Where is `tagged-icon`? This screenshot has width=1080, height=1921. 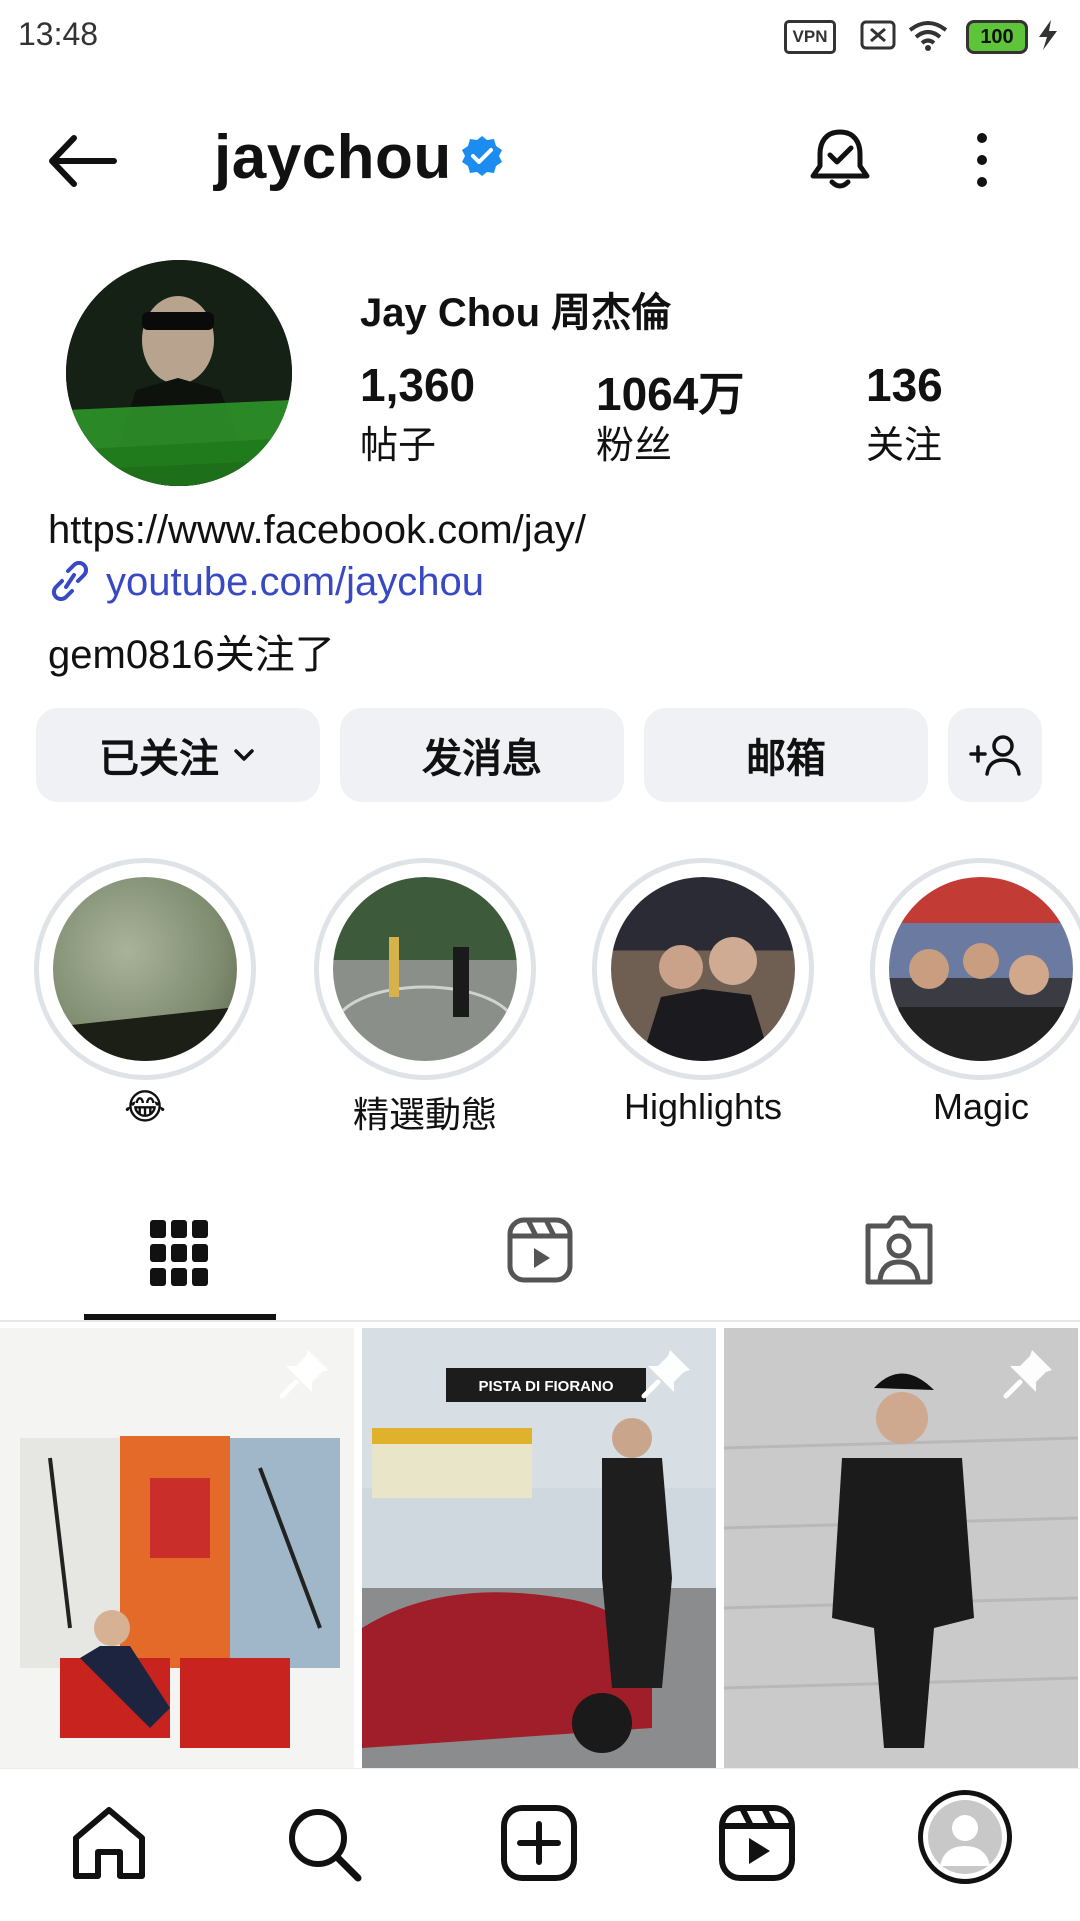 tagged-icon is located at coordinates (899, 1250).